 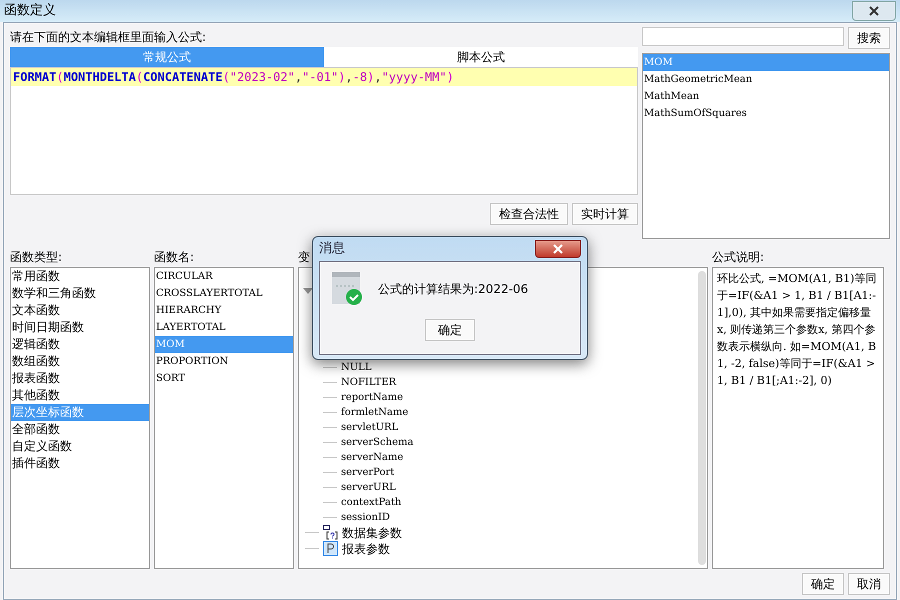 I want to click on function-item: LAYERTOTAL, so click(x=224, y=327).